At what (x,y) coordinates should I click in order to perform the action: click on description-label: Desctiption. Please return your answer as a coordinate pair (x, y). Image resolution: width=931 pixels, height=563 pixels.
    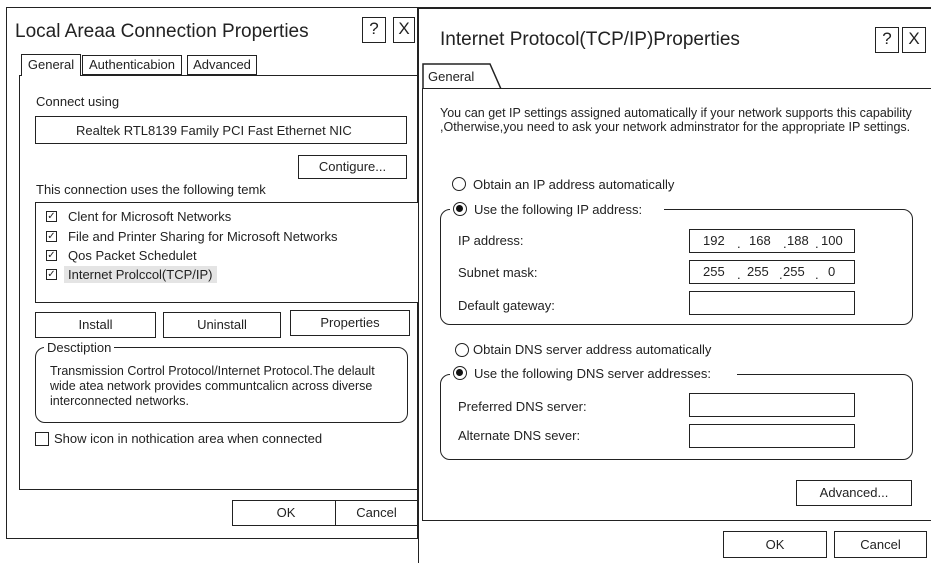
    Looking at the image, I should click on (79, 347).